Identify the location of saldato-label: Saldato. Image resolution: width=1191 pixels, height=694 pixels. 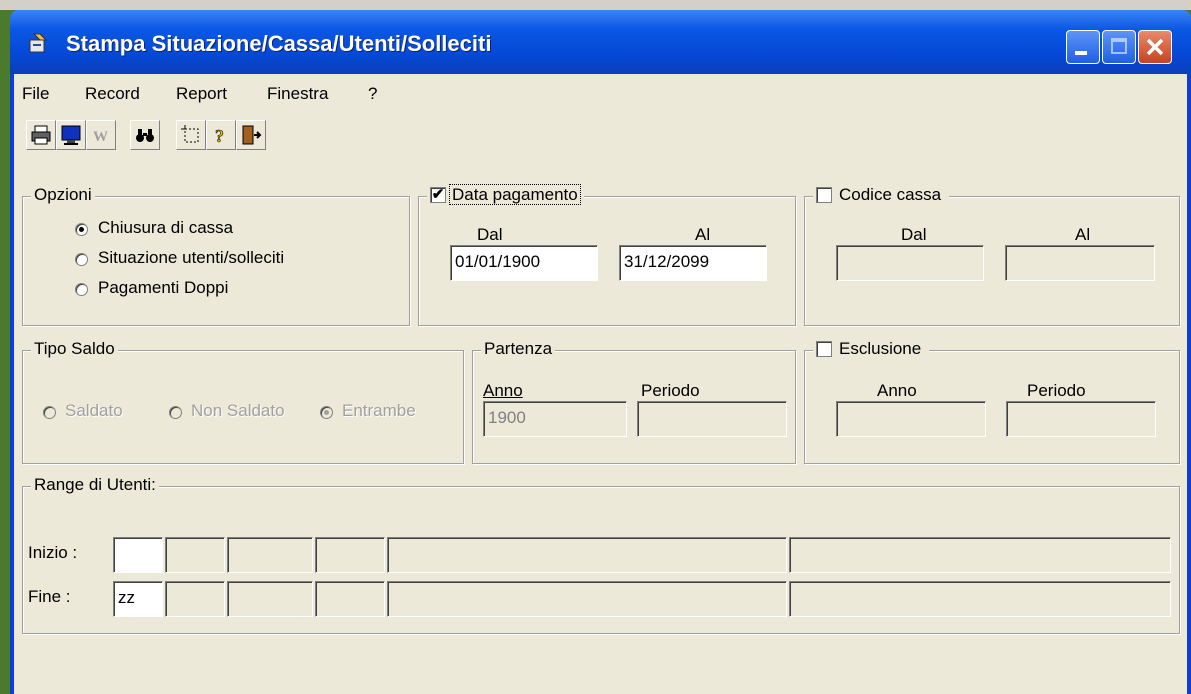
(94, 411).